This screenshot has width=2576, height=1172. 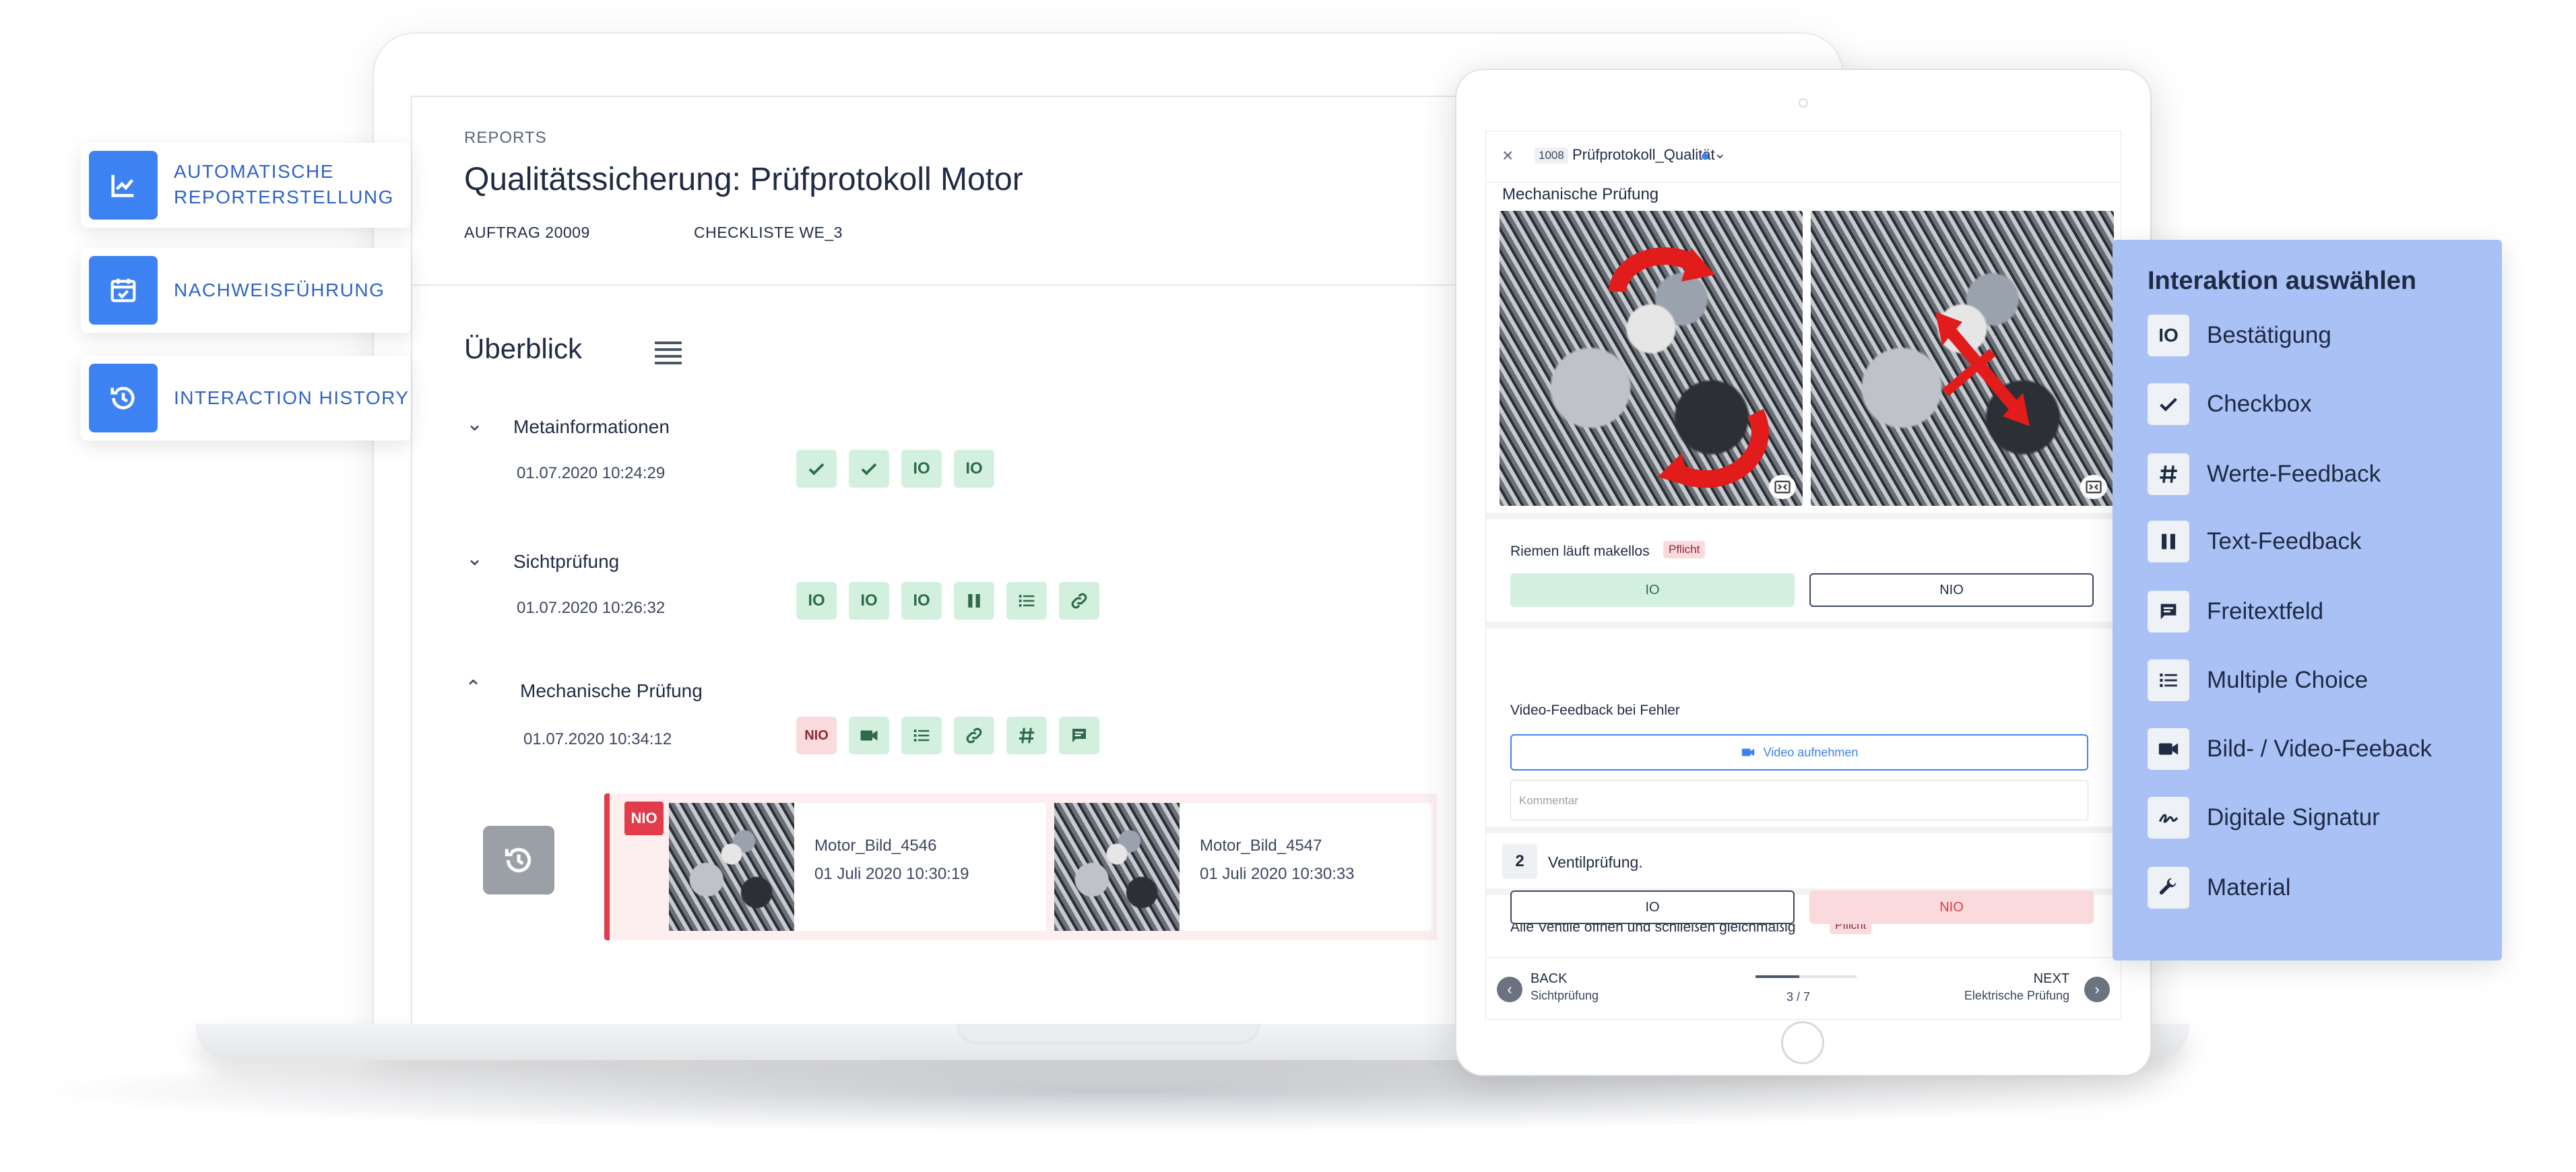 What do you see at coordinates (591, 426) in the screenshot?
I see `section-title-meta: Metainformationen` at bounding box center [591, 426].